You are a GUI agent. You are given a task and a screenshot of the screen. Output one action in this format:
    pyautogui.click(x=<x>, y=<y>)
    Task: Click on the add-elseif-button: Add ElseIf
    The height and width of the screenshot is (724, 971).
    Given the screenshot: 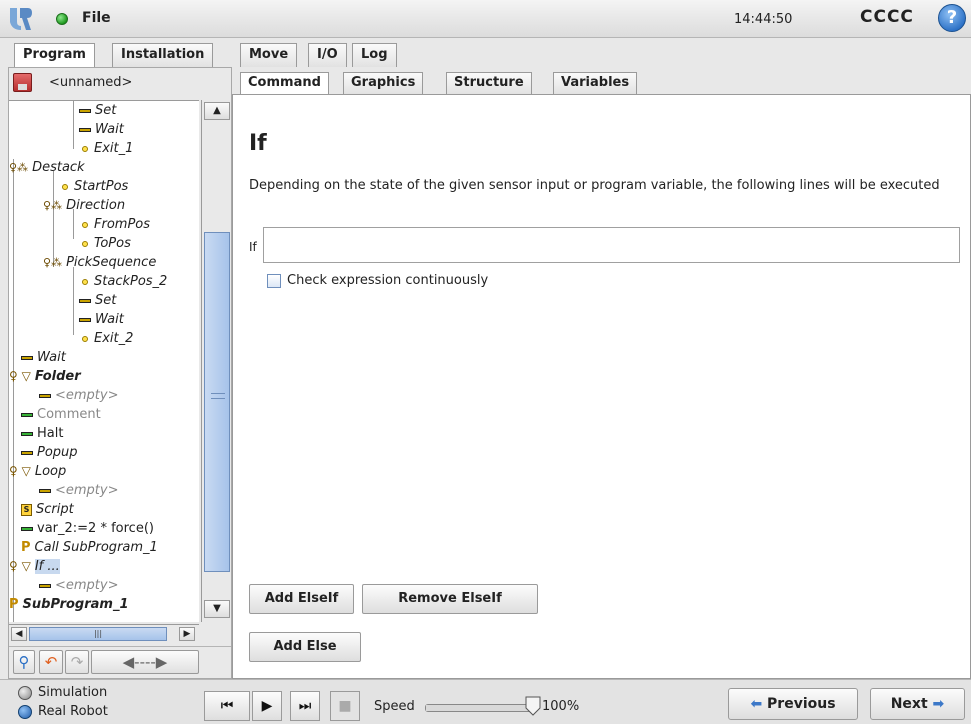 What is the action you would take?
    pyautogui.click(x=301, y=599)
    